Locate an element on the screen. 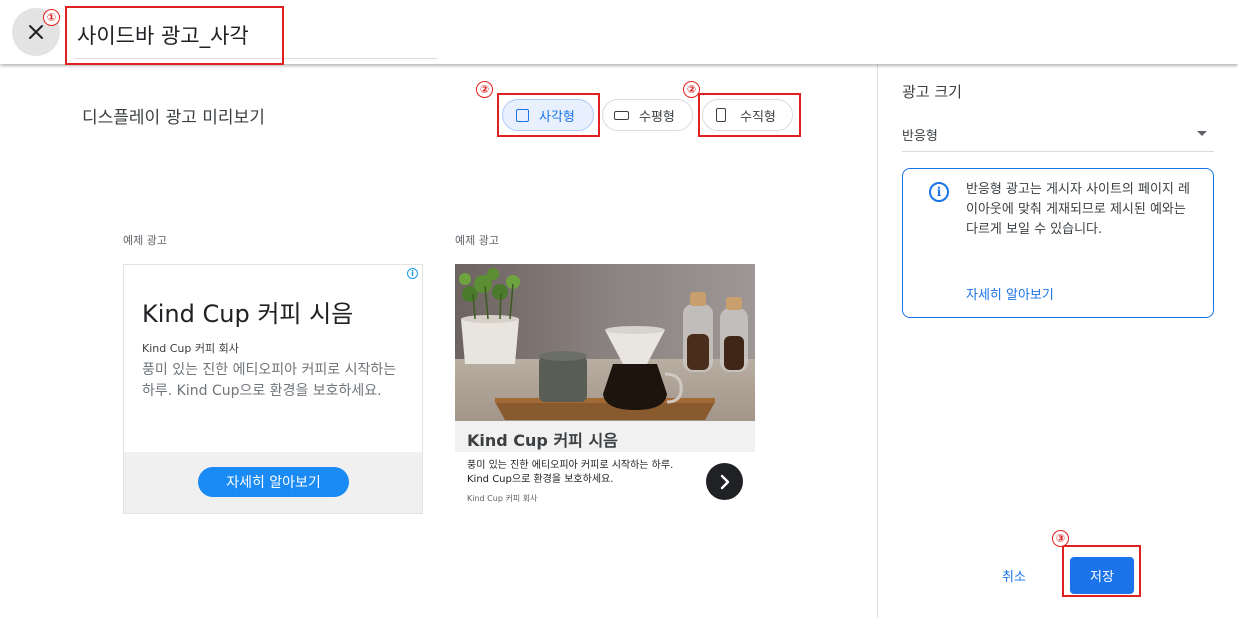 The image size is (1238, 618). ad-label-2: 예제 광고 is located at coordinates (477, 240).